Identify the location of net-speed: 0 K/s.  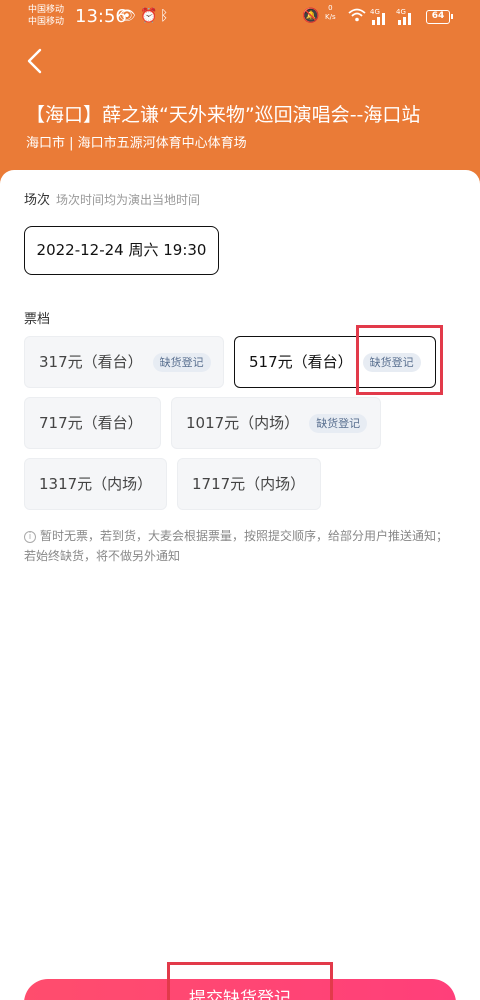
(330, 12).